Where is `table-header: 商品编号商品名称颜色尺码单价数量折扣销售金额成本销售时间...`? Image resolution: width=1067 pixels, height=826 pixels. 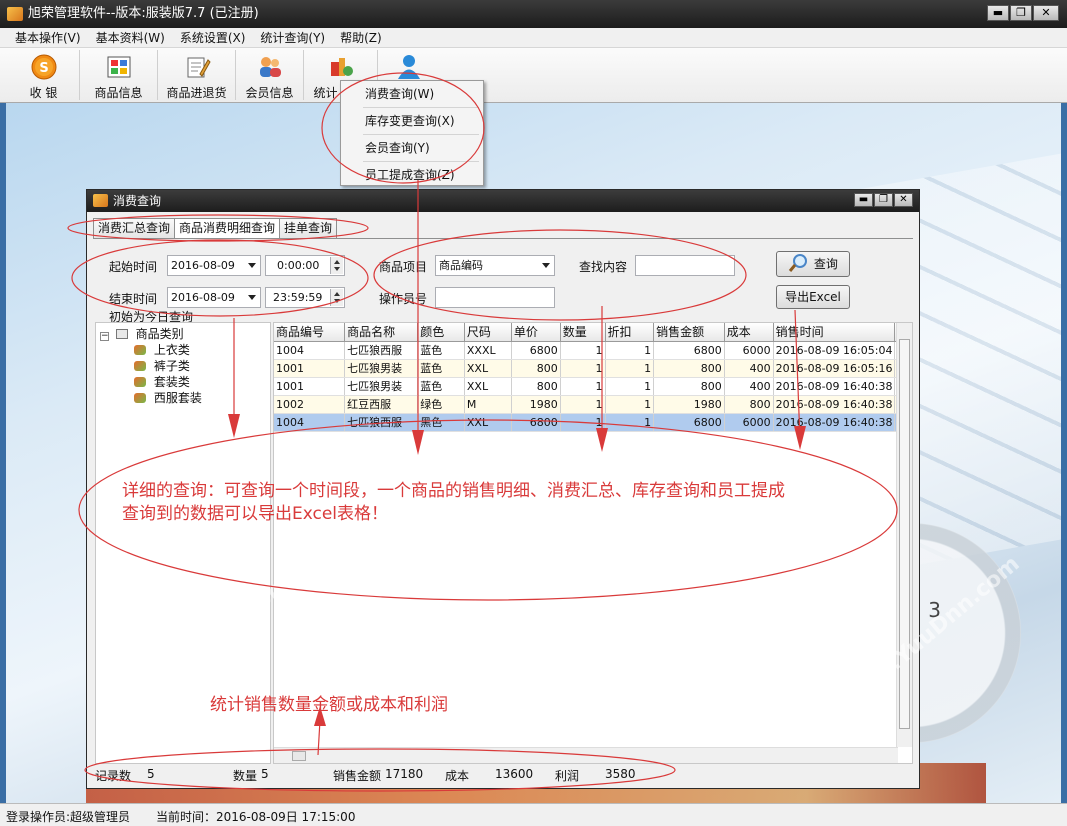 table-header: 商品编号商品名称颜色尺码单价数量折扣销售金额成本销售时间... is located at coordinates (593, 332).